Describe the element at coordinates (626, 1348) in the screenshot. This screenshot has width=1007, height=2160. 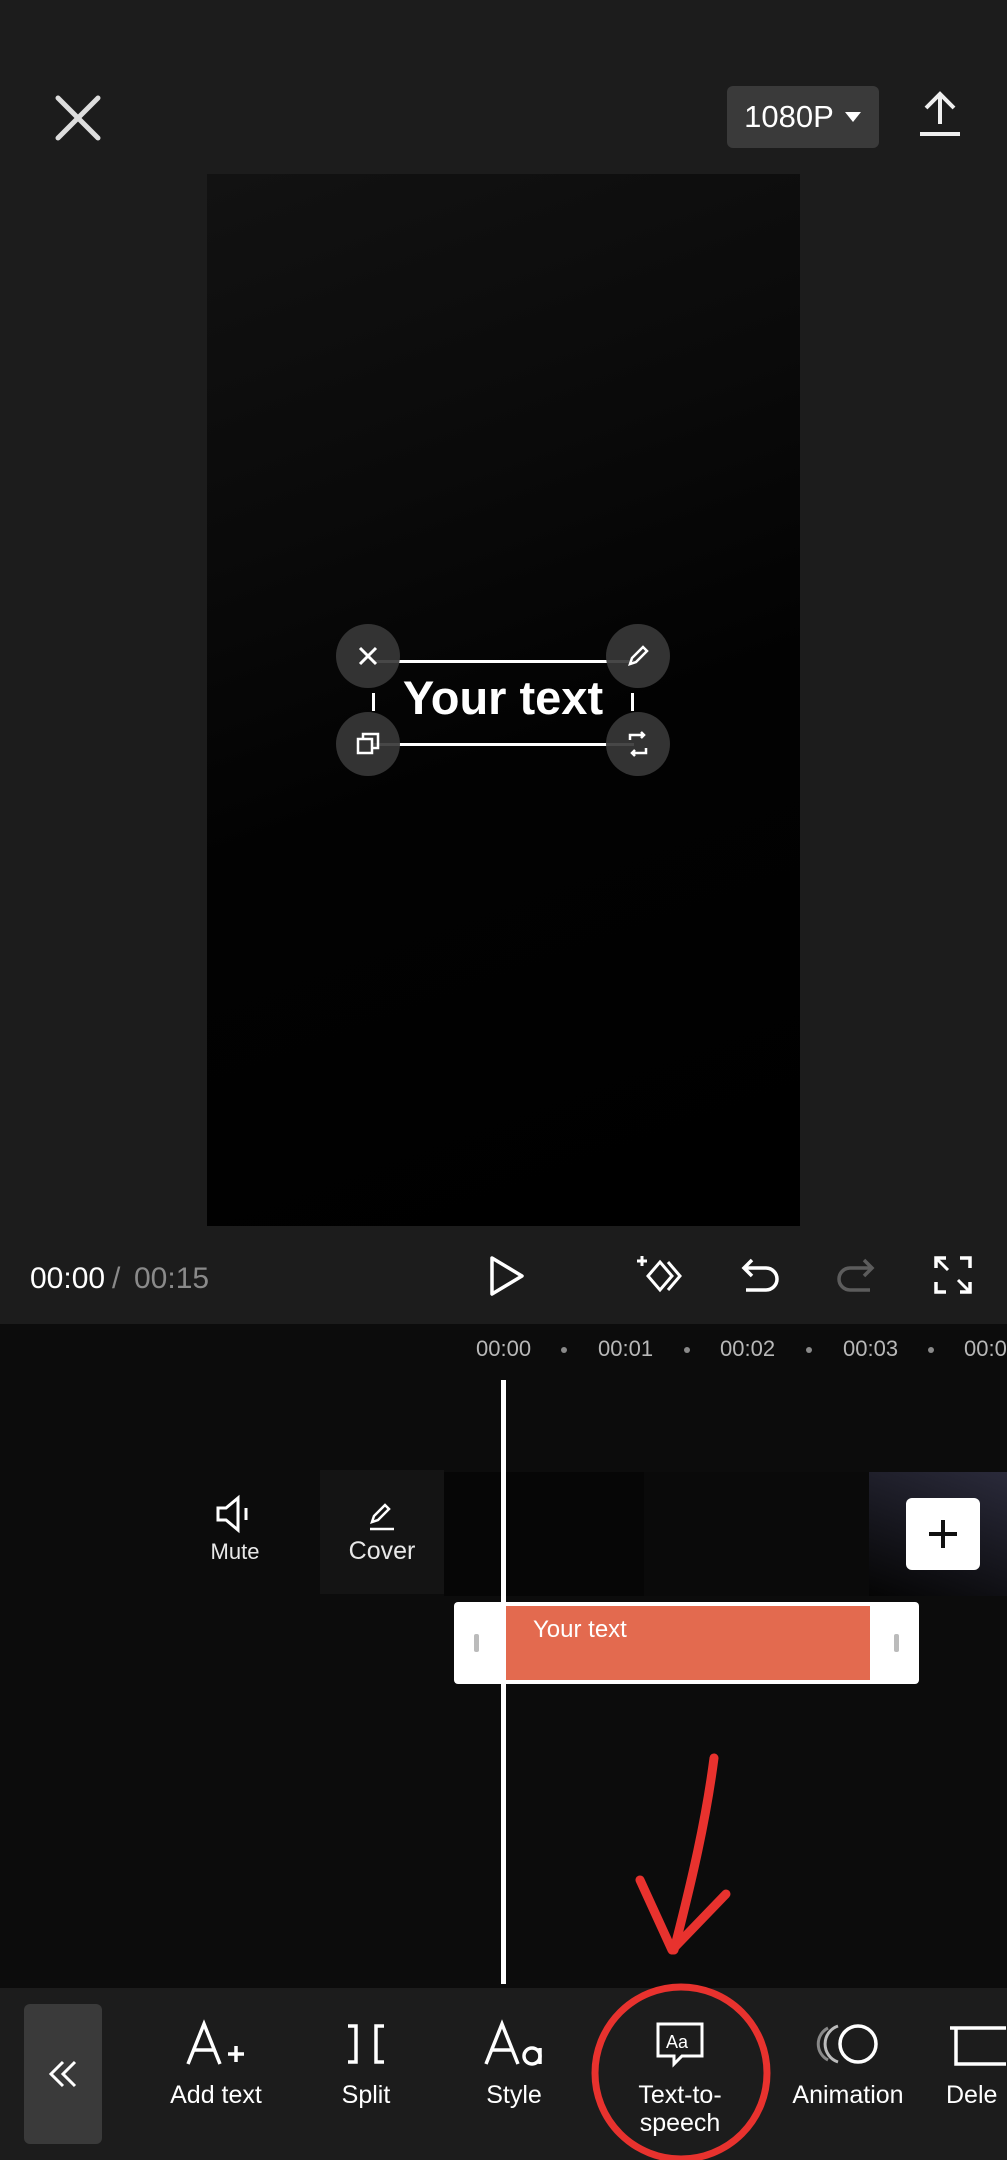
I see `time-ruler-tick: 00:01` at that location.